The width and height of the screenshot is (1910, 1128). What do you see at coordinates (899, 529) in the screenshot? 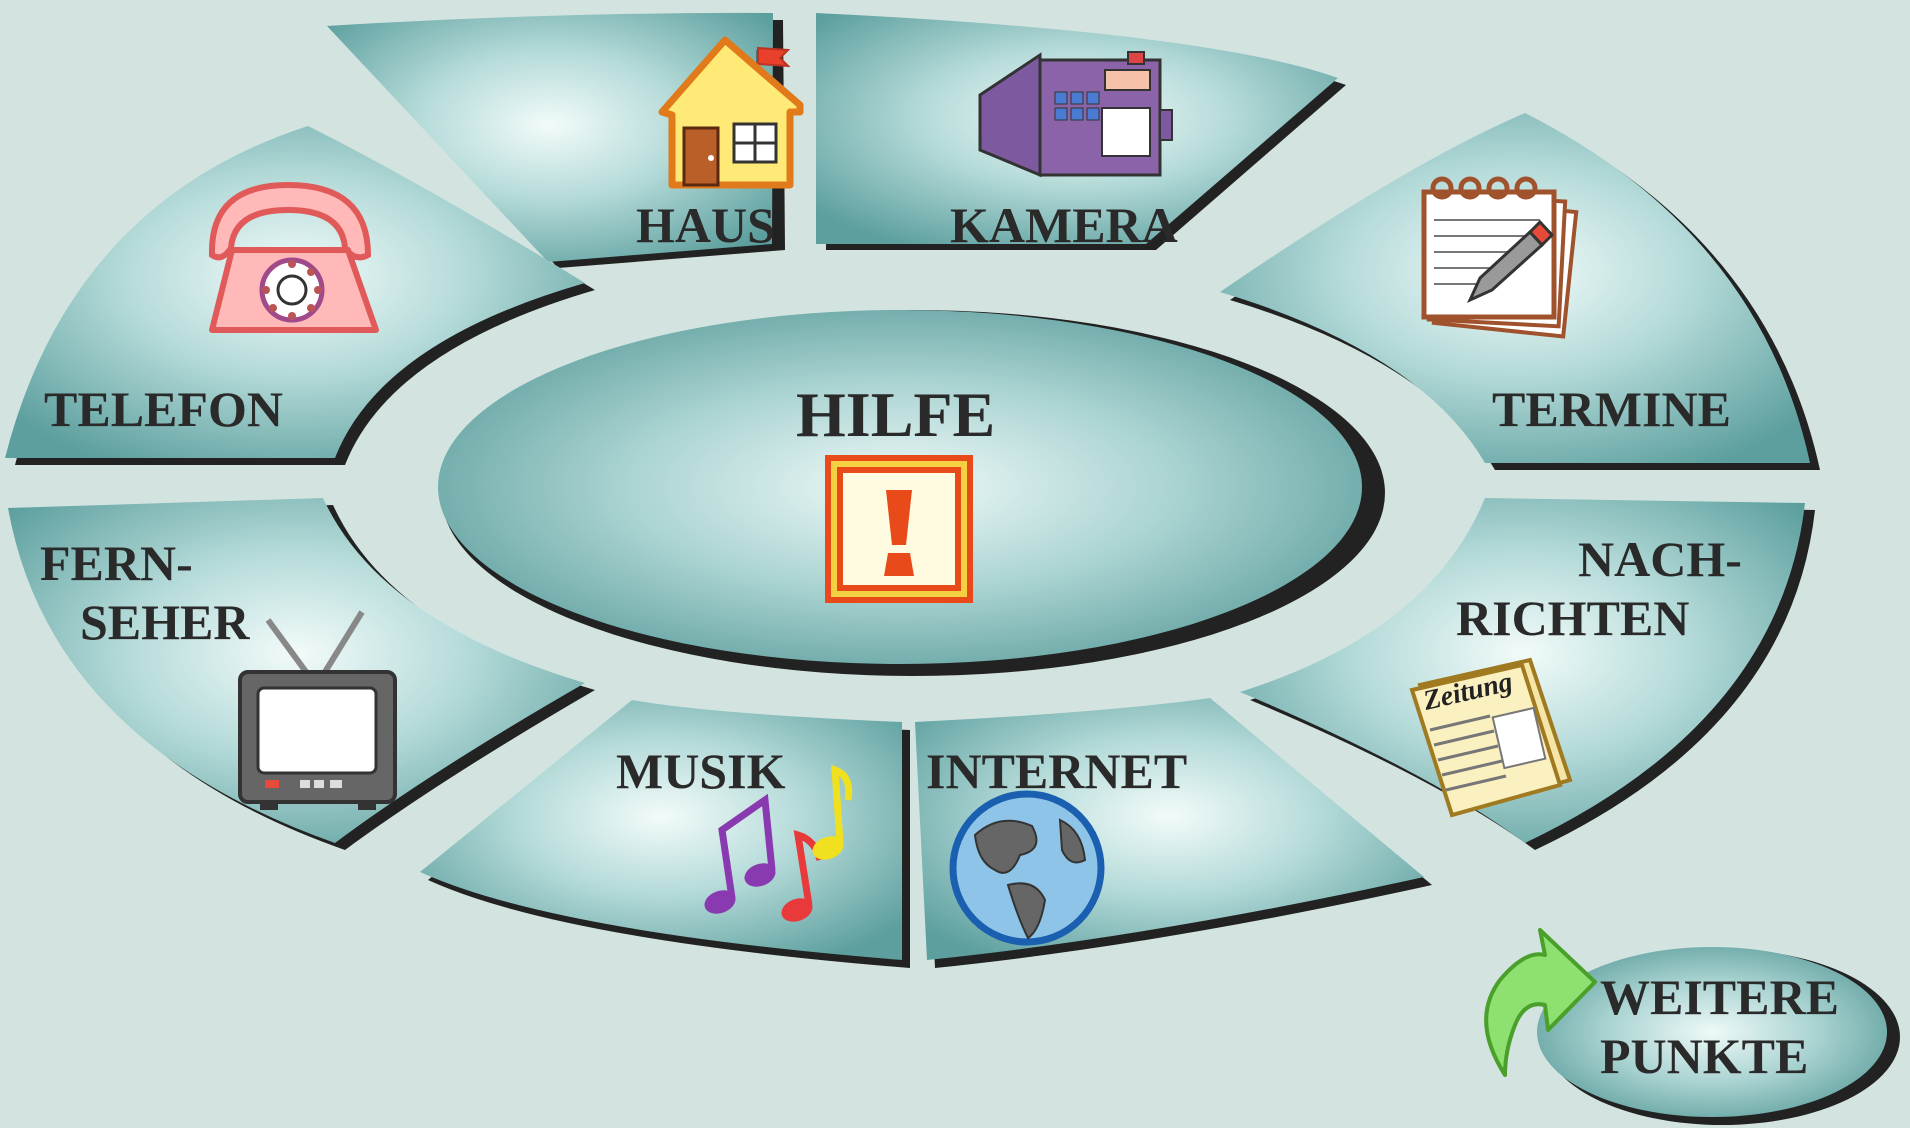
I see `warning-exclamation-icon` at bounding box center [899, 529].